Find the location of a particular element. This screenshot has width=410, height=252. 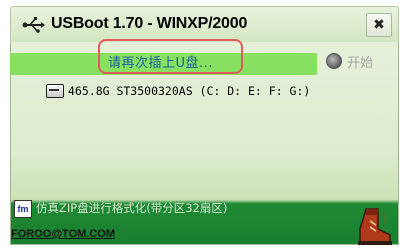

fm-logo-icon: fm is located at coordinates (23, 209).